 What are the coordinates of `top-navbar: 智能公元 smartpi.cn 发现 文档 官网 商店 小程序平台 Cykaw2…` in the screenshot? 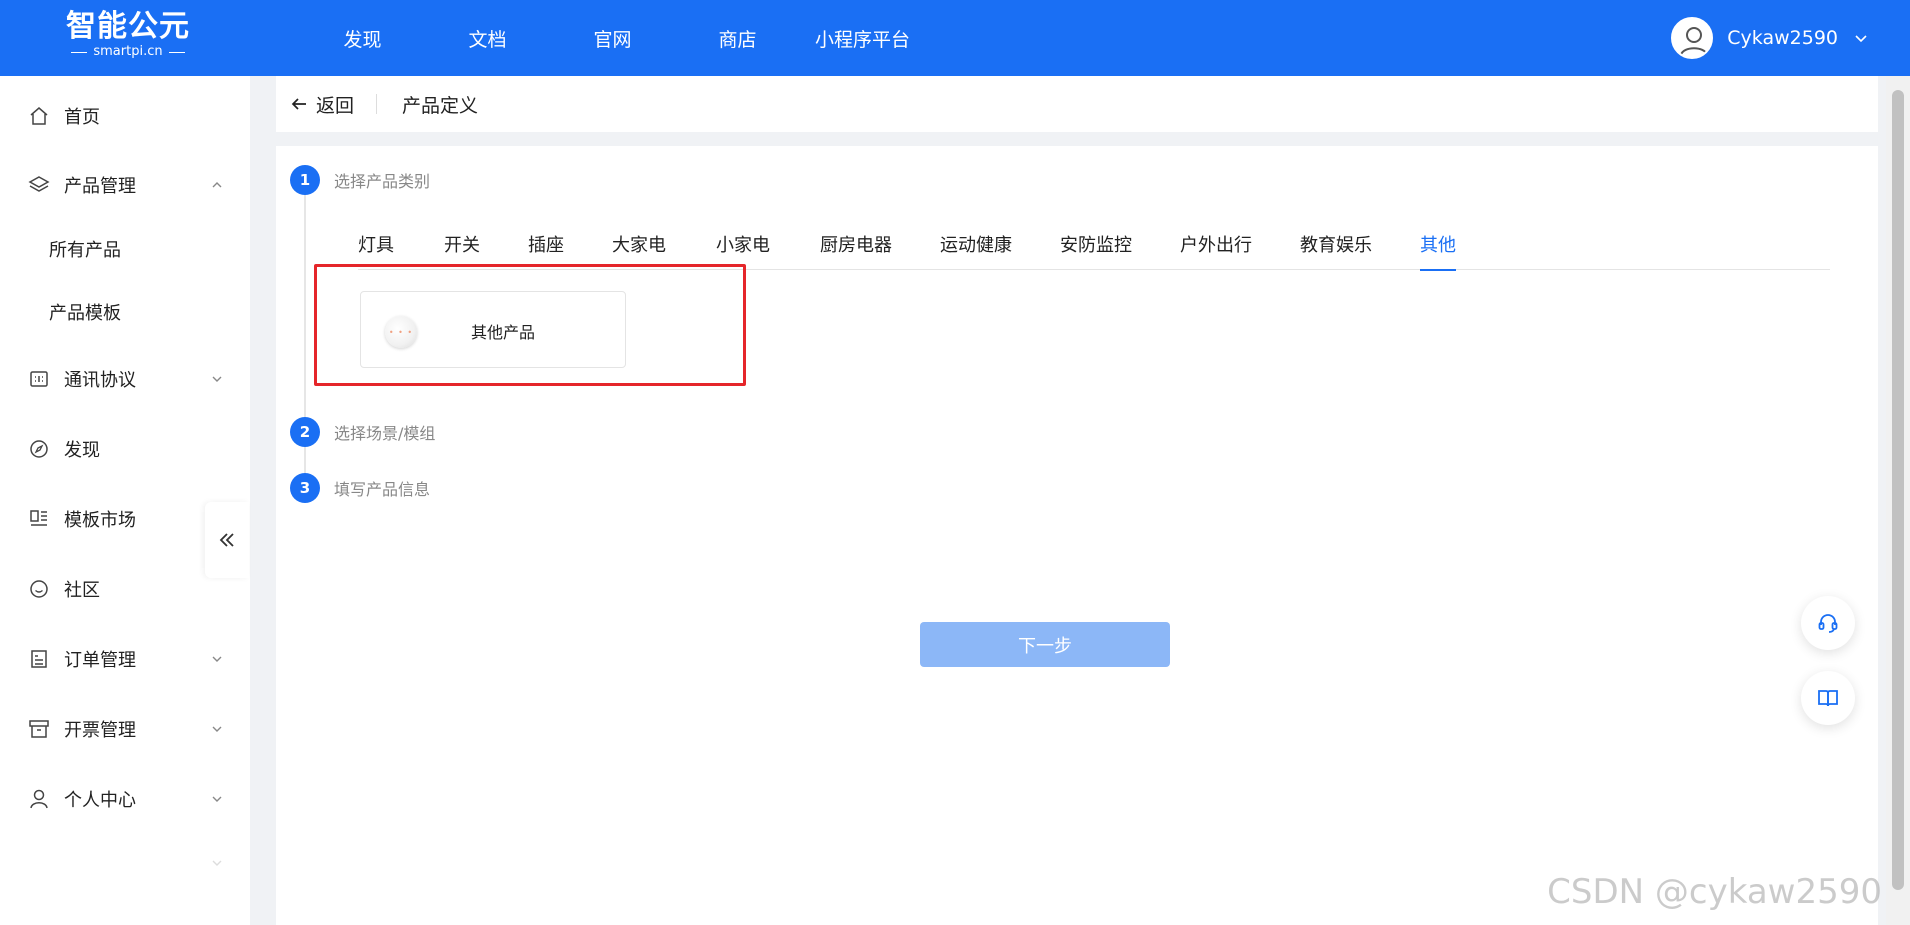 It's located at (955, 38).